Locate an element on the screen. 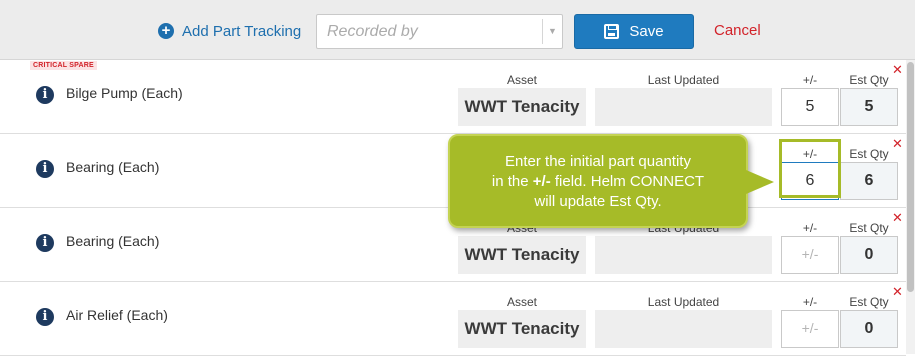 The height and width of the screenshot is (356, 915). scrollbar-thumb is located at coordinates (910, 177).